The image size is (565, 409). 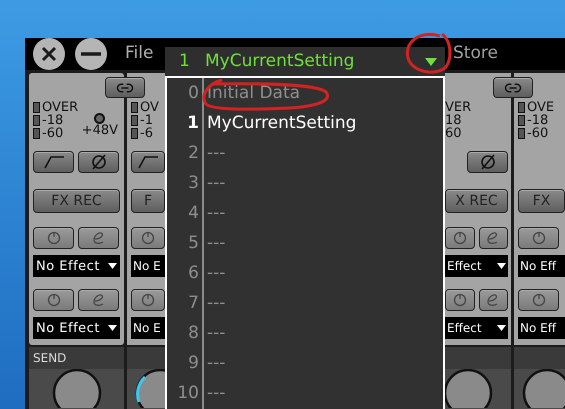 I want to click on meter-label: OVER, so click(x=60, y=107).